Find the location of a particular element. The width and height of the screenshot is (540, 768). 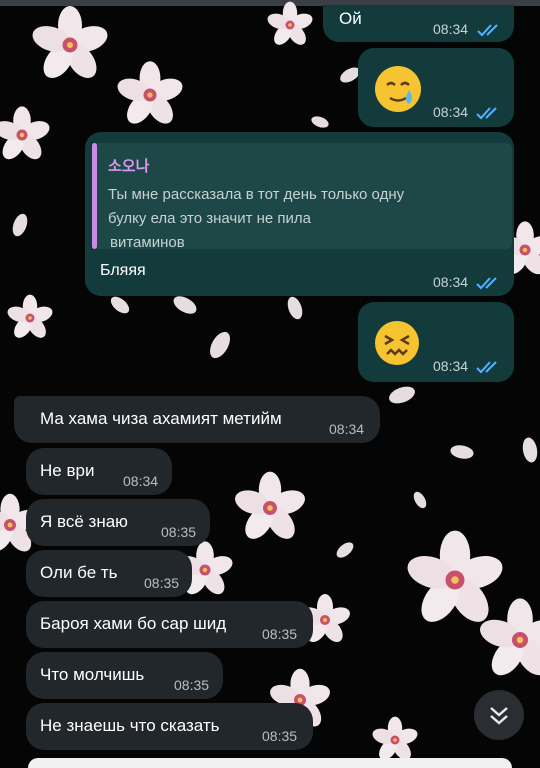

message-text: Бляяя is located at coordinates (123, 270).